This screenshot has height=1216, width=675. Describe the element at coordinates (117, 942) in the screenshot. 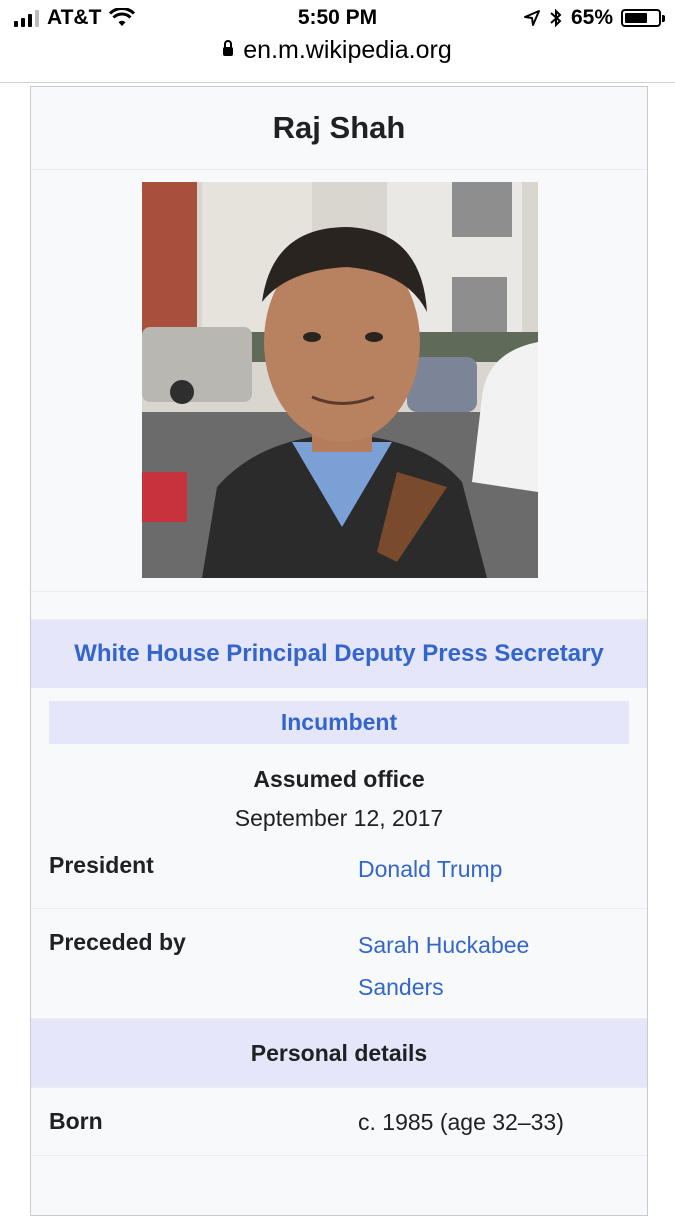

I see `preceded-by-label: Preceded by` at that location.